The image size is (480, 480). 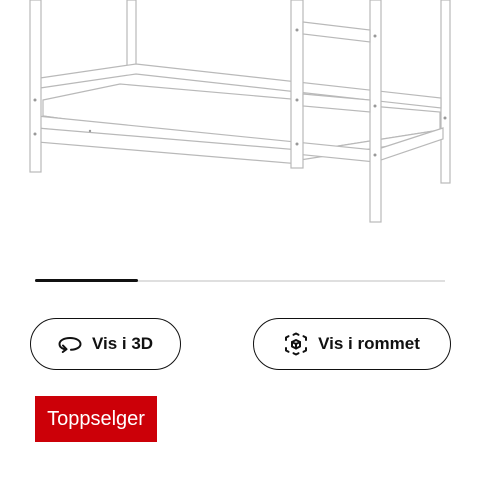 I want to click on view-in-room-button: Vis i rommet, so click(x=352, y=344).